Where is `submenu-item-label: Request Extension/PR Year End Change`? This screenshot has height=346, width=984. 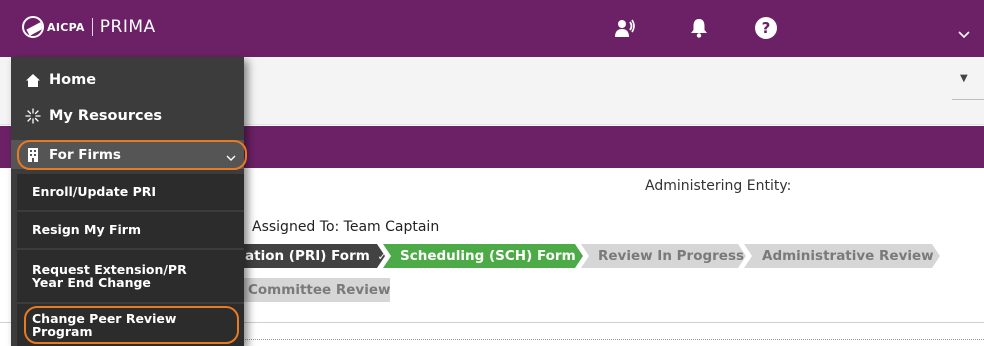
submenu-item-label: Request Extension/PR Year End Change is located at coordinates (109, 275).